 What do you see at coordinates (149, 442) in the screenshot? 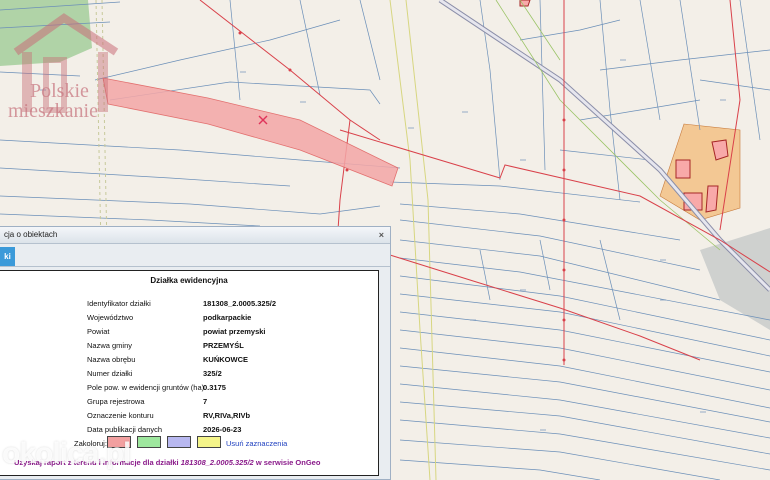
I see `swatch-green-button` at bounding box center [149, 442].